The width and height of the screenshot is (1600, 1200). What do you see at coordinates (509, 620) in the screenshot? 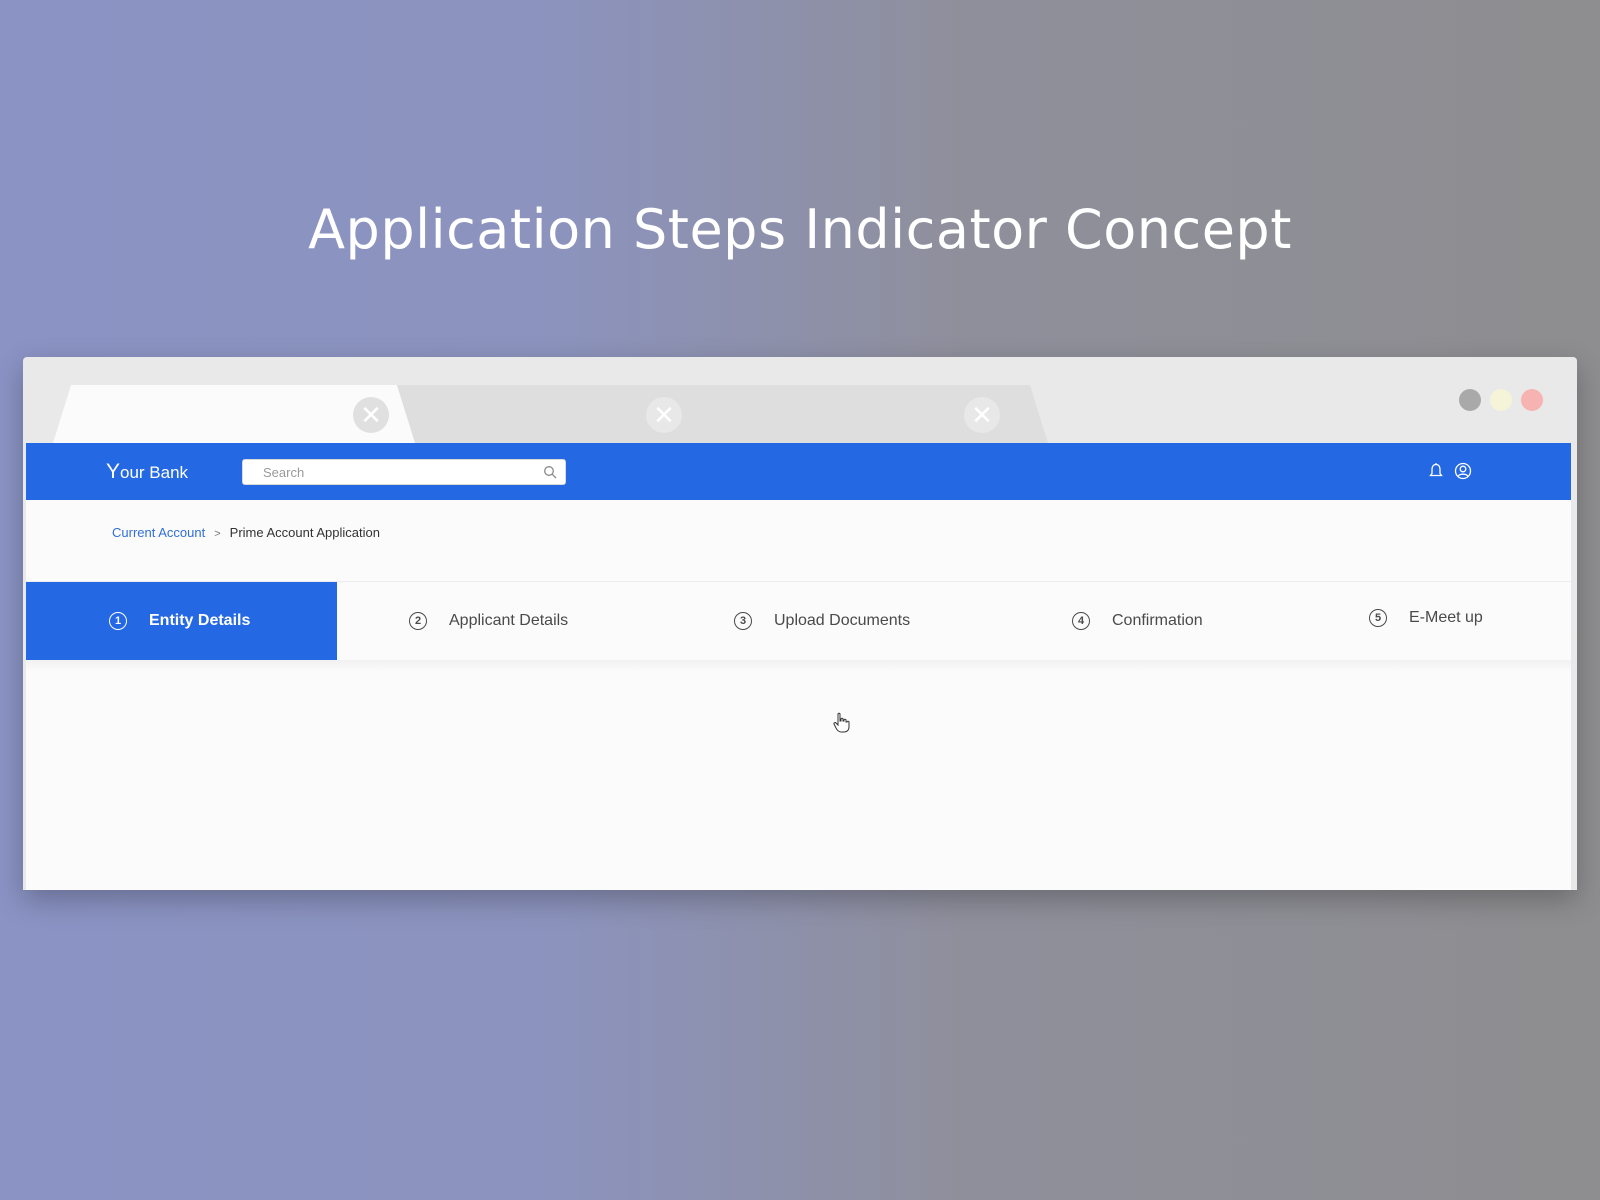
I see `step-label: Applicant Details` at bounding box center [509, 620].